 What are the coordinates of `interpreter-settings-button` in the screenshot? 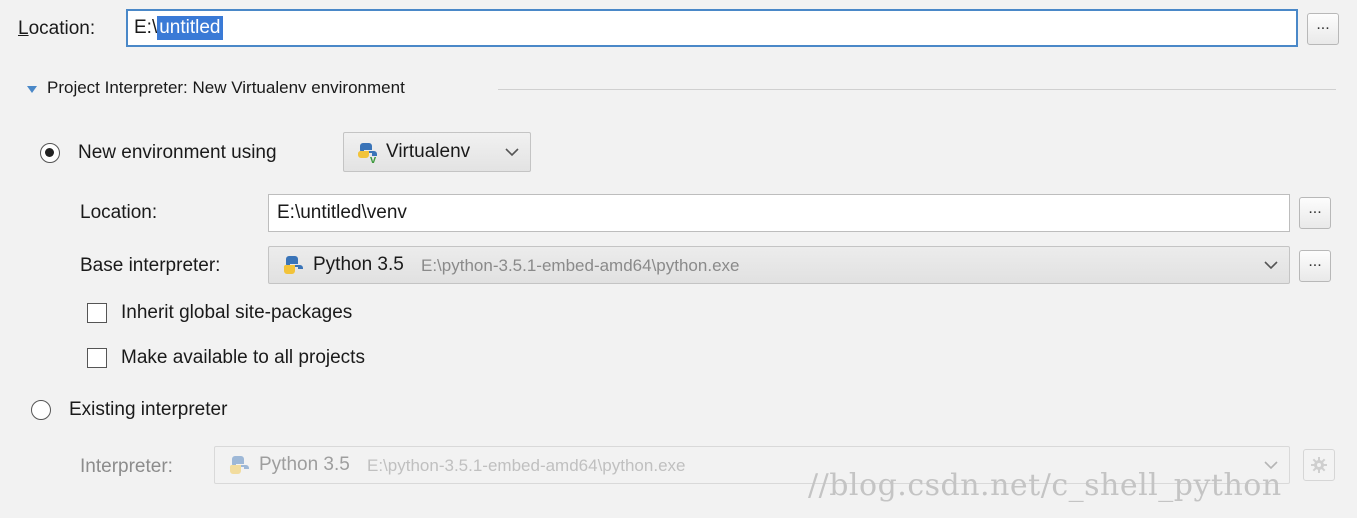 It's located at (1319, 465).